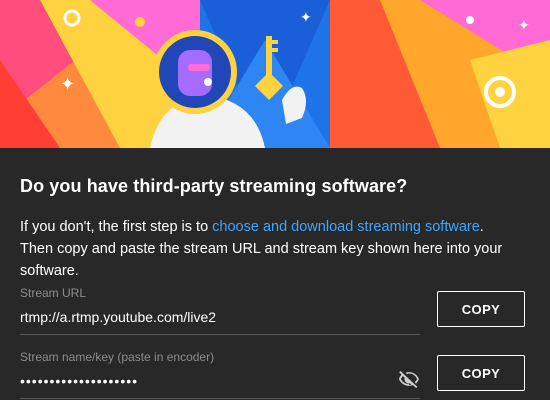 The width and height of the screenshot is (550, 400). I want to click on copy-stream-url-button: COPY, so click(481, 309).